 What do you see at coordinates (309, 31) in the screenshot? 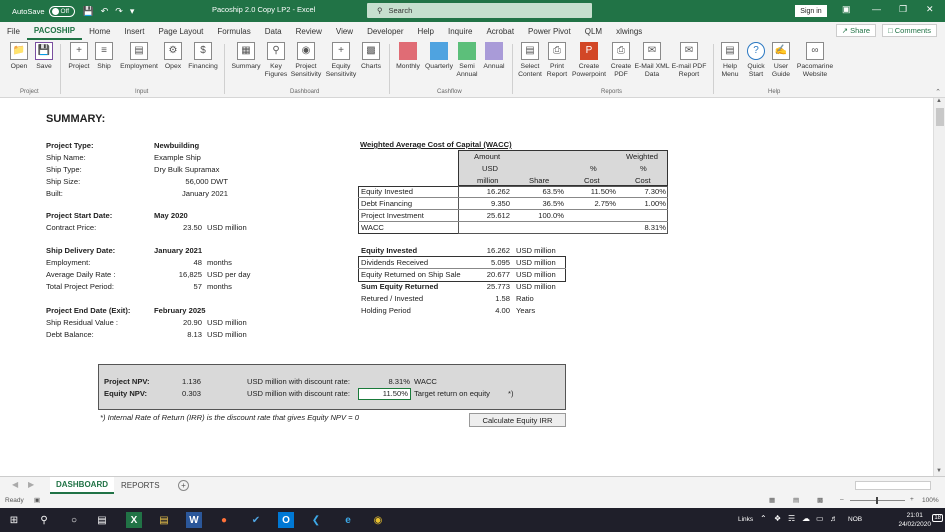
I see `menu-tab-review: Review` at bounding box center [309, 31].